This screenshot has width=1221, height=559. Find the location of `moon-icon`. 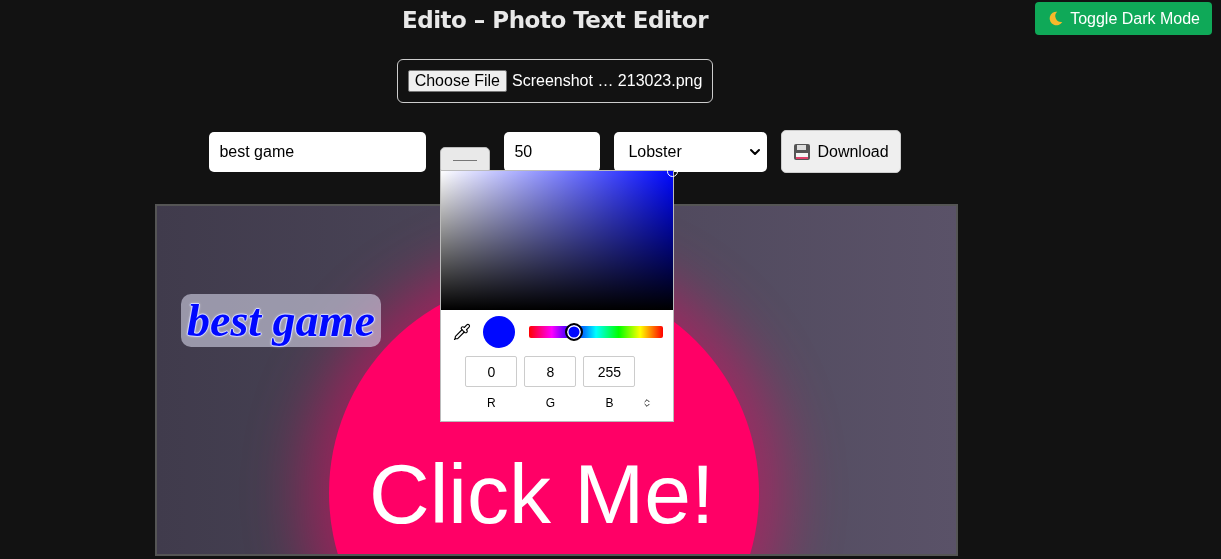

moon-icon is located at coordinates (1056, 18).